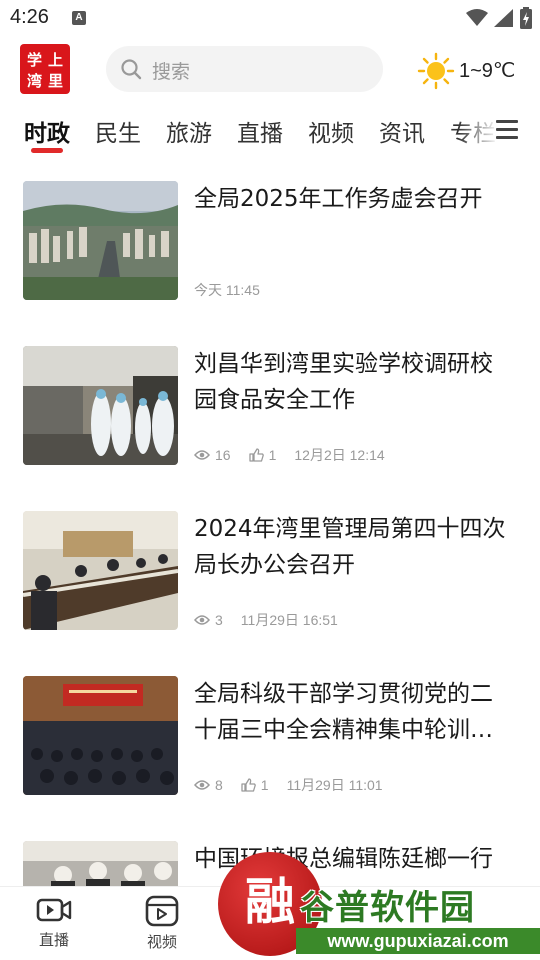 This screenshot has width=540, height=960. Describe the element at coordinates (478, 133) in the screenshot. I see `tabs-fade` at that location.